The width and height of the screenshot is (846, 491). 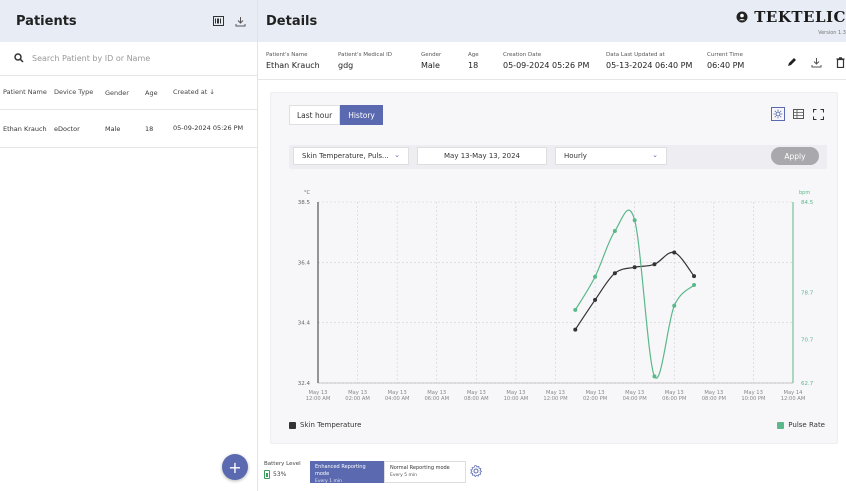 I want to click on info-value: Male, so click(x=430, y=65).